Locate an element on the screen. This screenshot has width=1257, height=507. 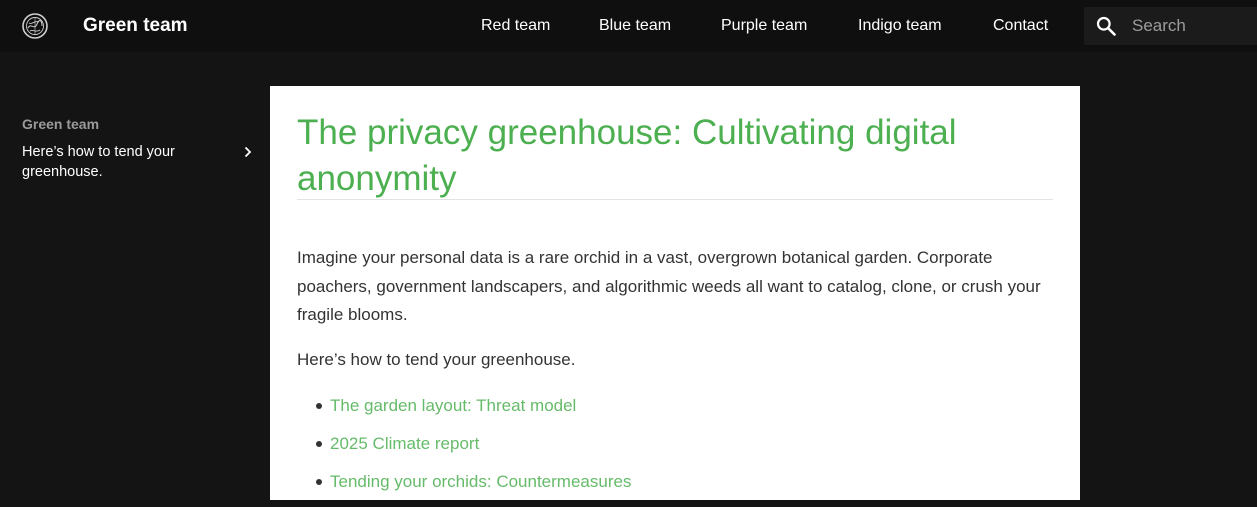
nav-link-blue-team: Blue team is located at coordinates (635, 26).